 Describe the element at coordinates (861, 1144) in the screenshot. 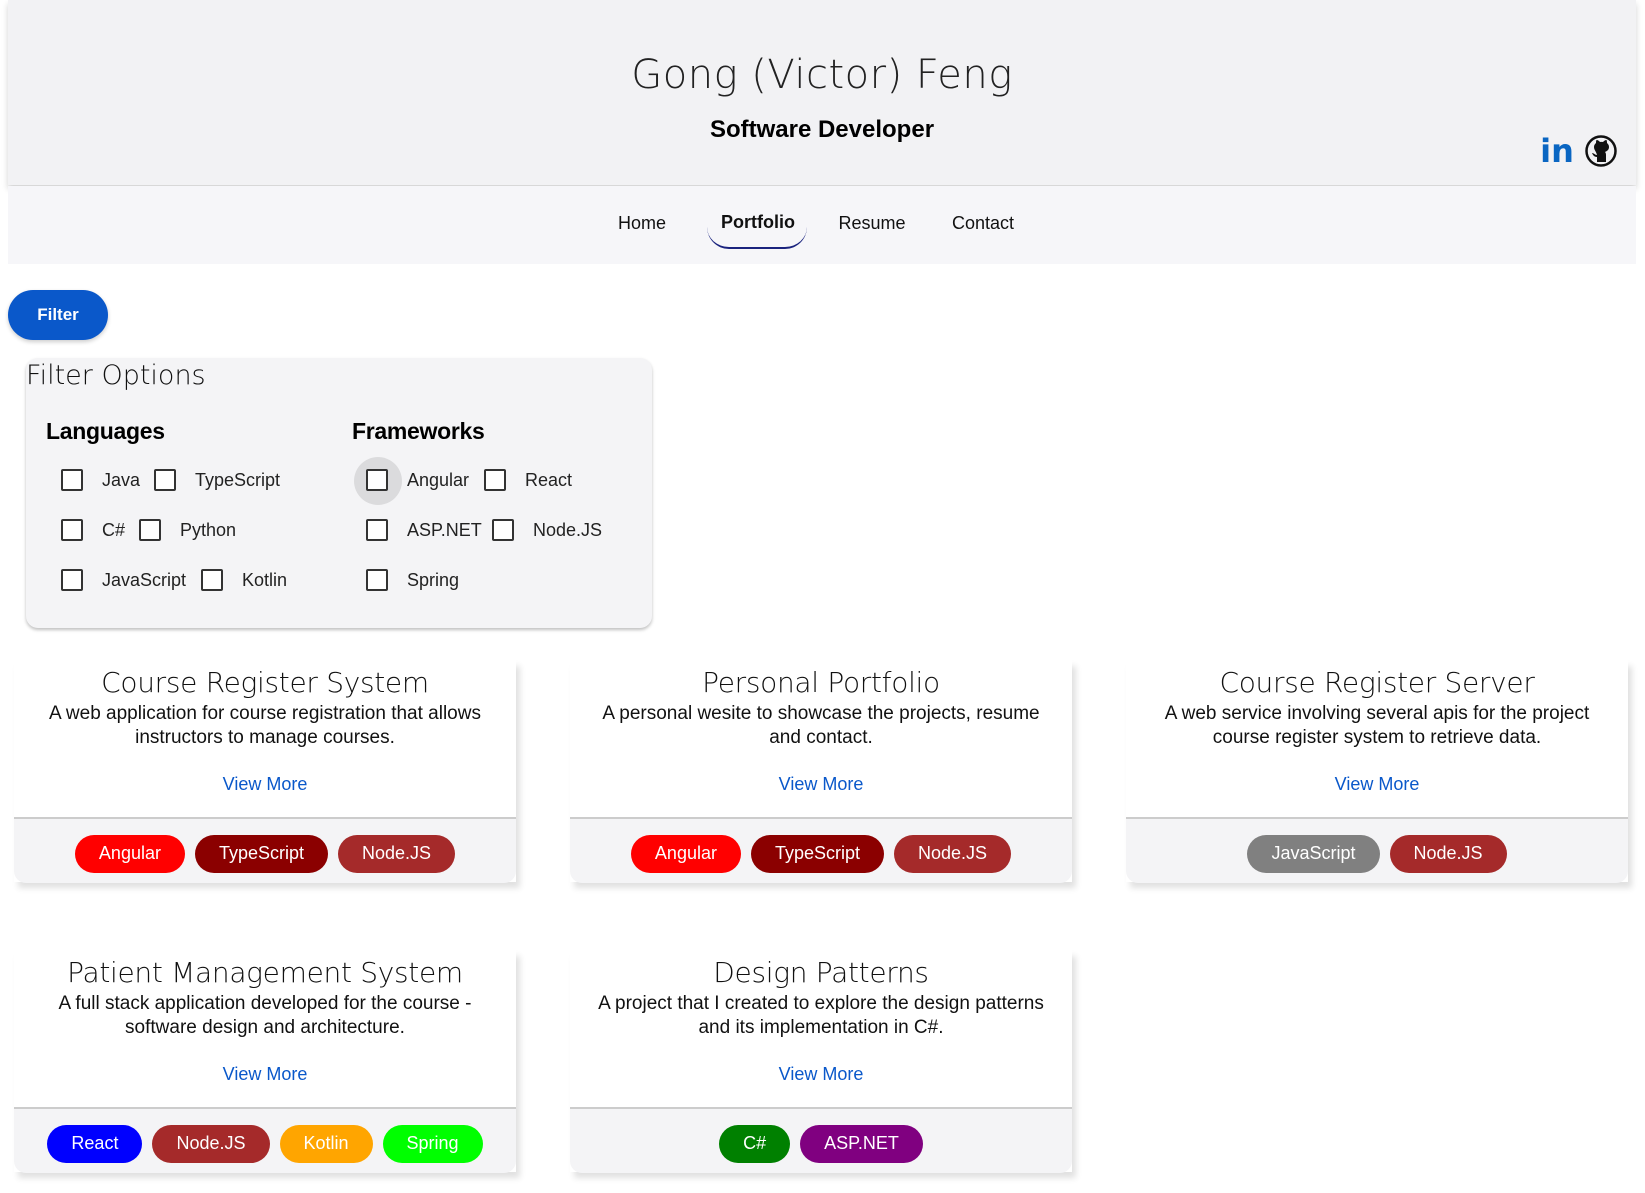

I see `tag-badge: ASP.NET` at that location.